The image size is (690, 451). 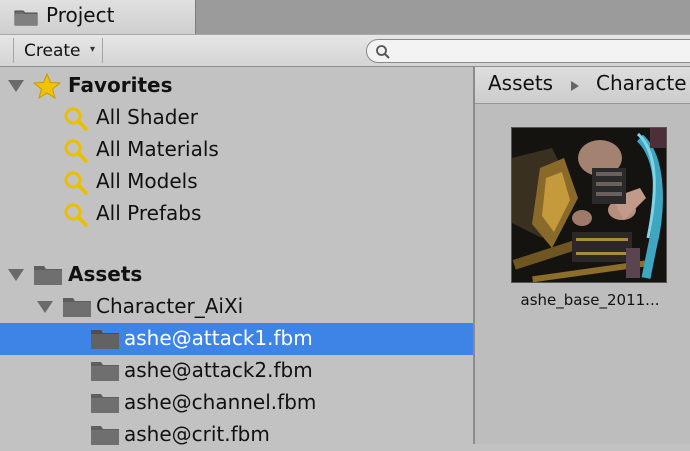 I want to click on favorites-label: Favorites, so click(x=120, y=85).